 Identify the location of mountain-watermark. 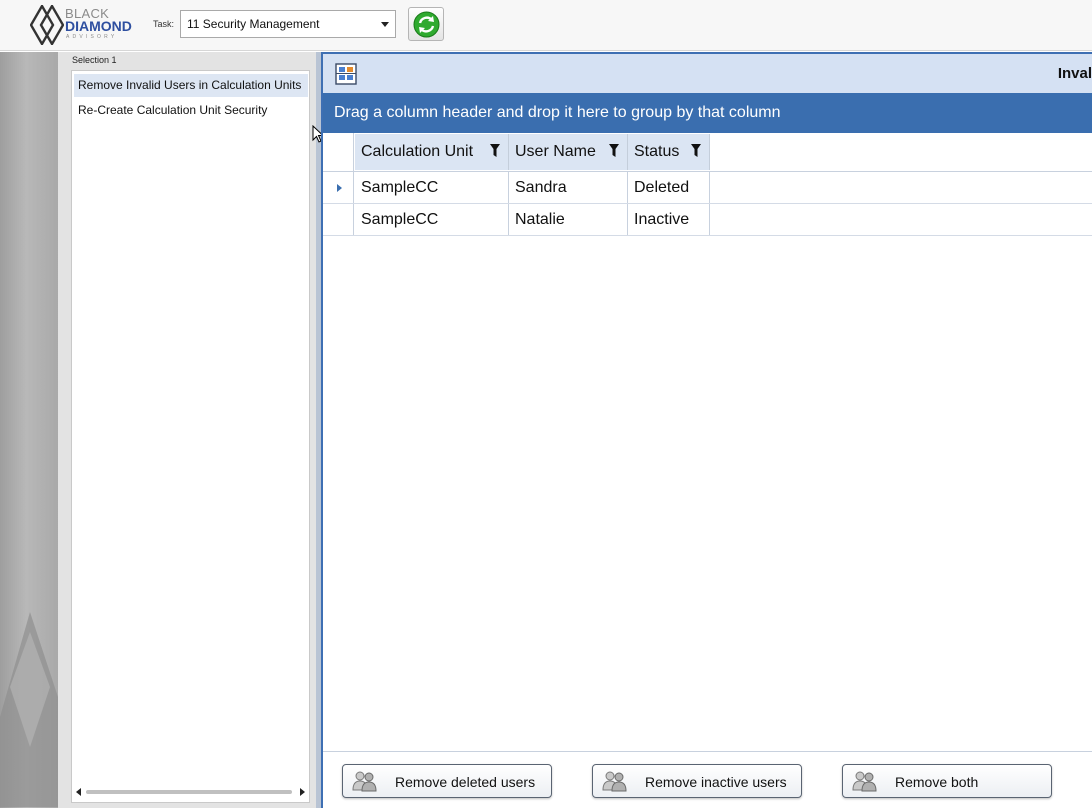
(29, 709).